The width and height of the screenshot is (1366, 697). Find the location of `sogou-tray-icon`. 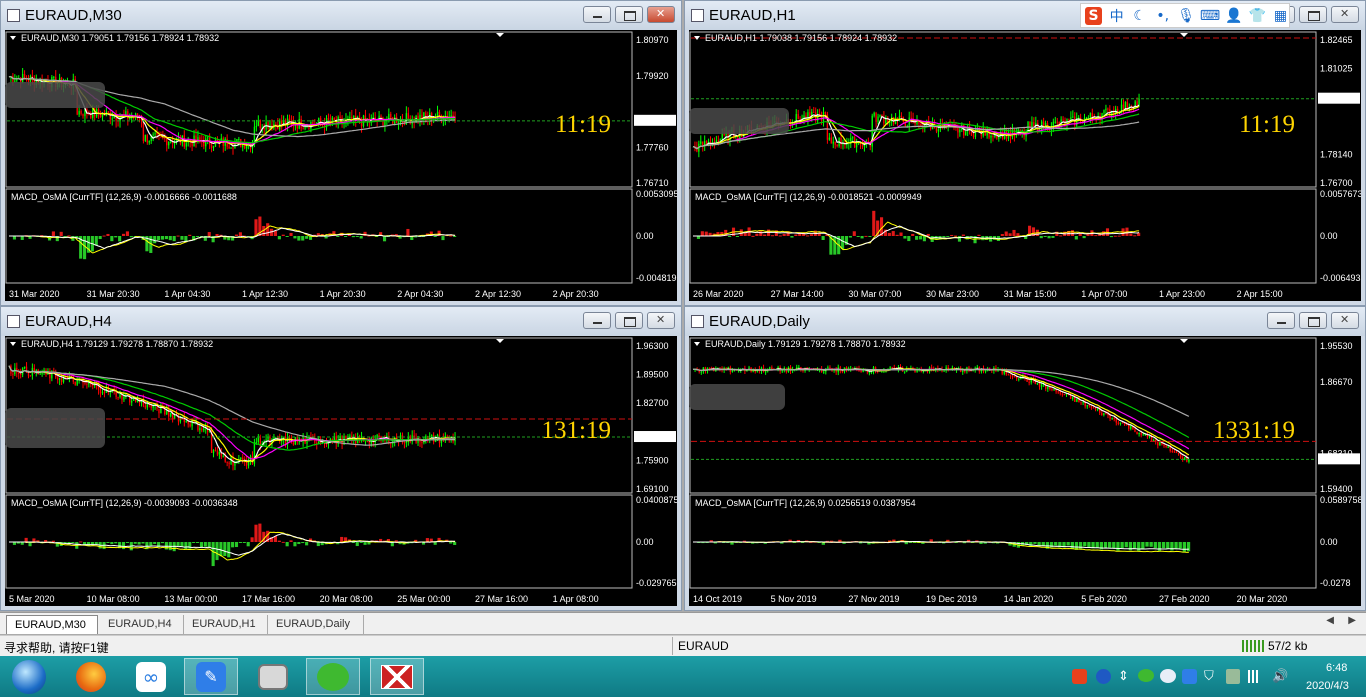

sogou-tray-icon is located at coordinates (1079, 676).